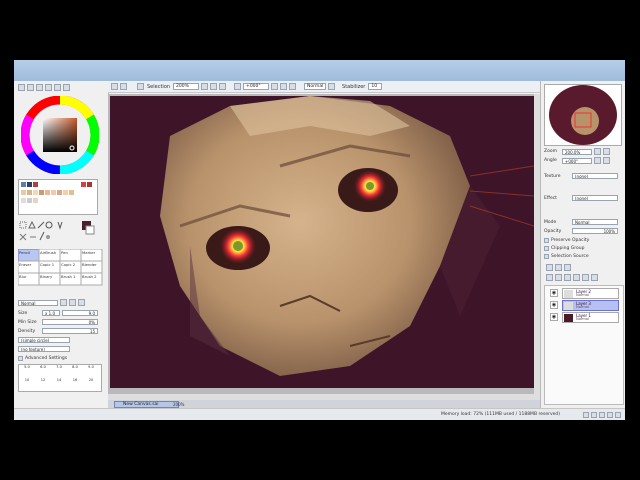 This screenshot has width=640, height=480. Describe the element at coordinates (70, 255) in the screenshot. I see `brush-pen: Pen` at that location.